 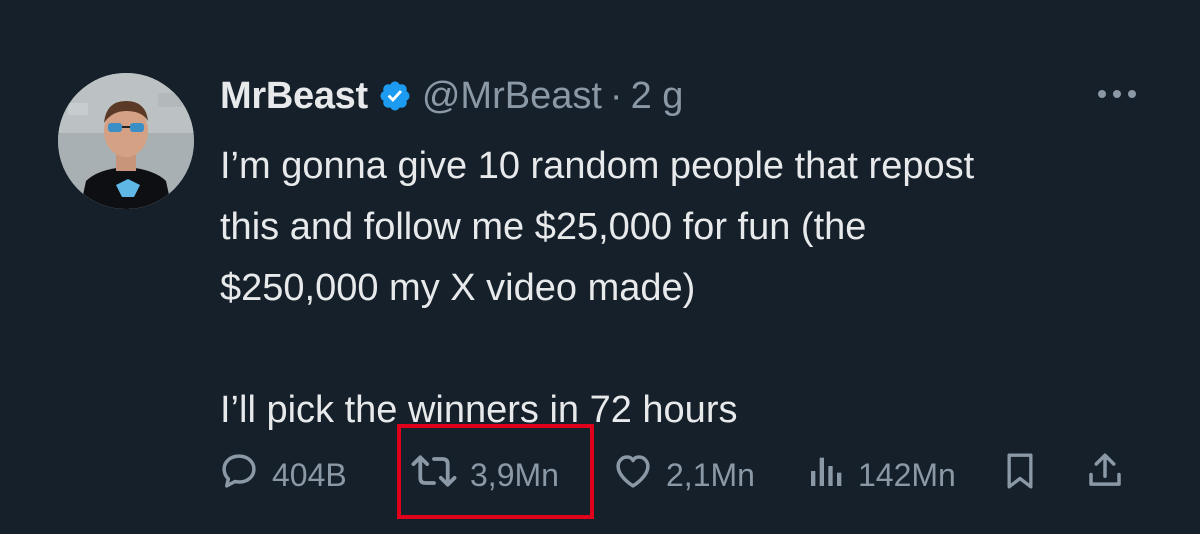 I want to click on tweet-text-line: this and follow me $25,000 for fun (the, so click(x=543, y=227).